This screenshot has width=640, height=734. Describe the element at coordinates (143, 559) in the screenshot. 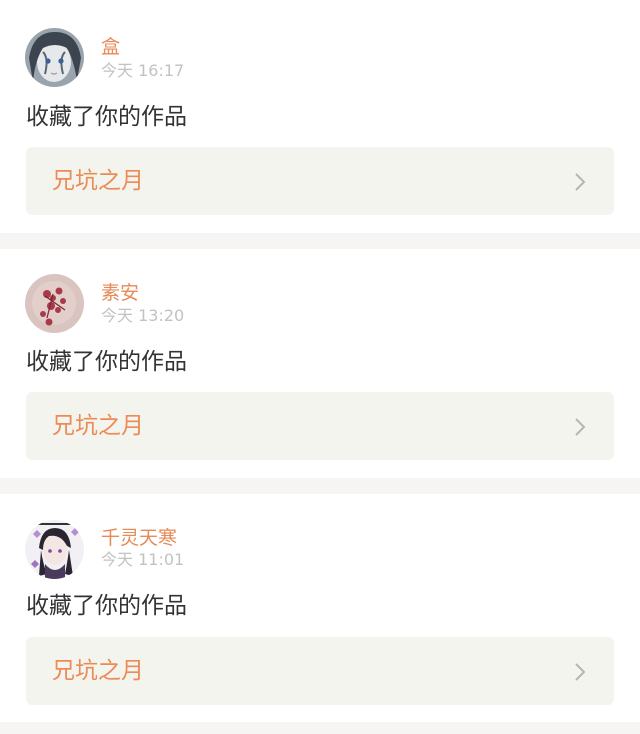

I see `timestamp: 今天 11:01` at that location.